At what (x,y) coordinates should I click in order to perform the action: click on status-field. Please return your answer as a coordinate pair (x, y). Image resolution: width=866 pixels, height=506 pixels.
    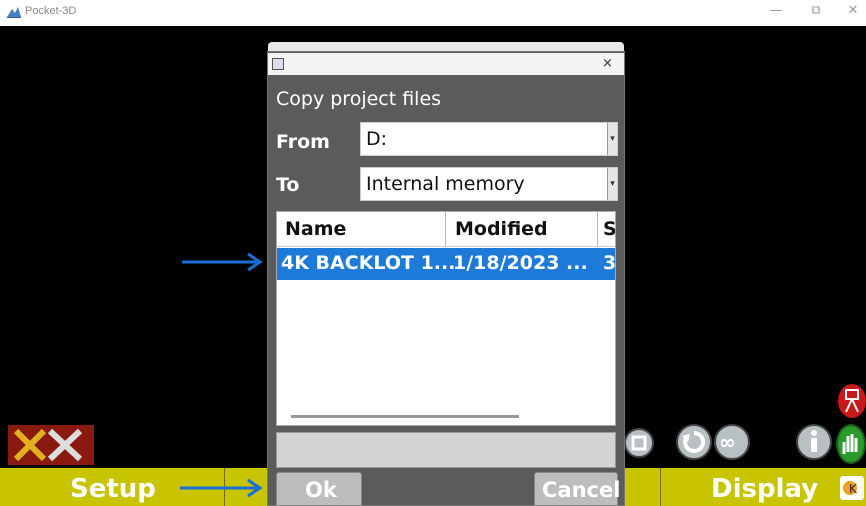
    Looking at the image, I should click on (446, 450).